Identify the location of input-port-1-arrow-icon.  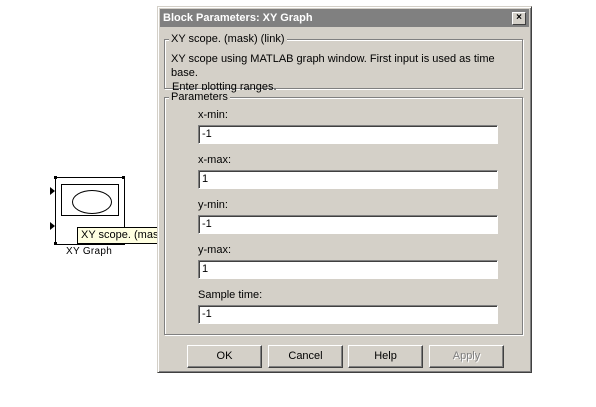
(52, 191).